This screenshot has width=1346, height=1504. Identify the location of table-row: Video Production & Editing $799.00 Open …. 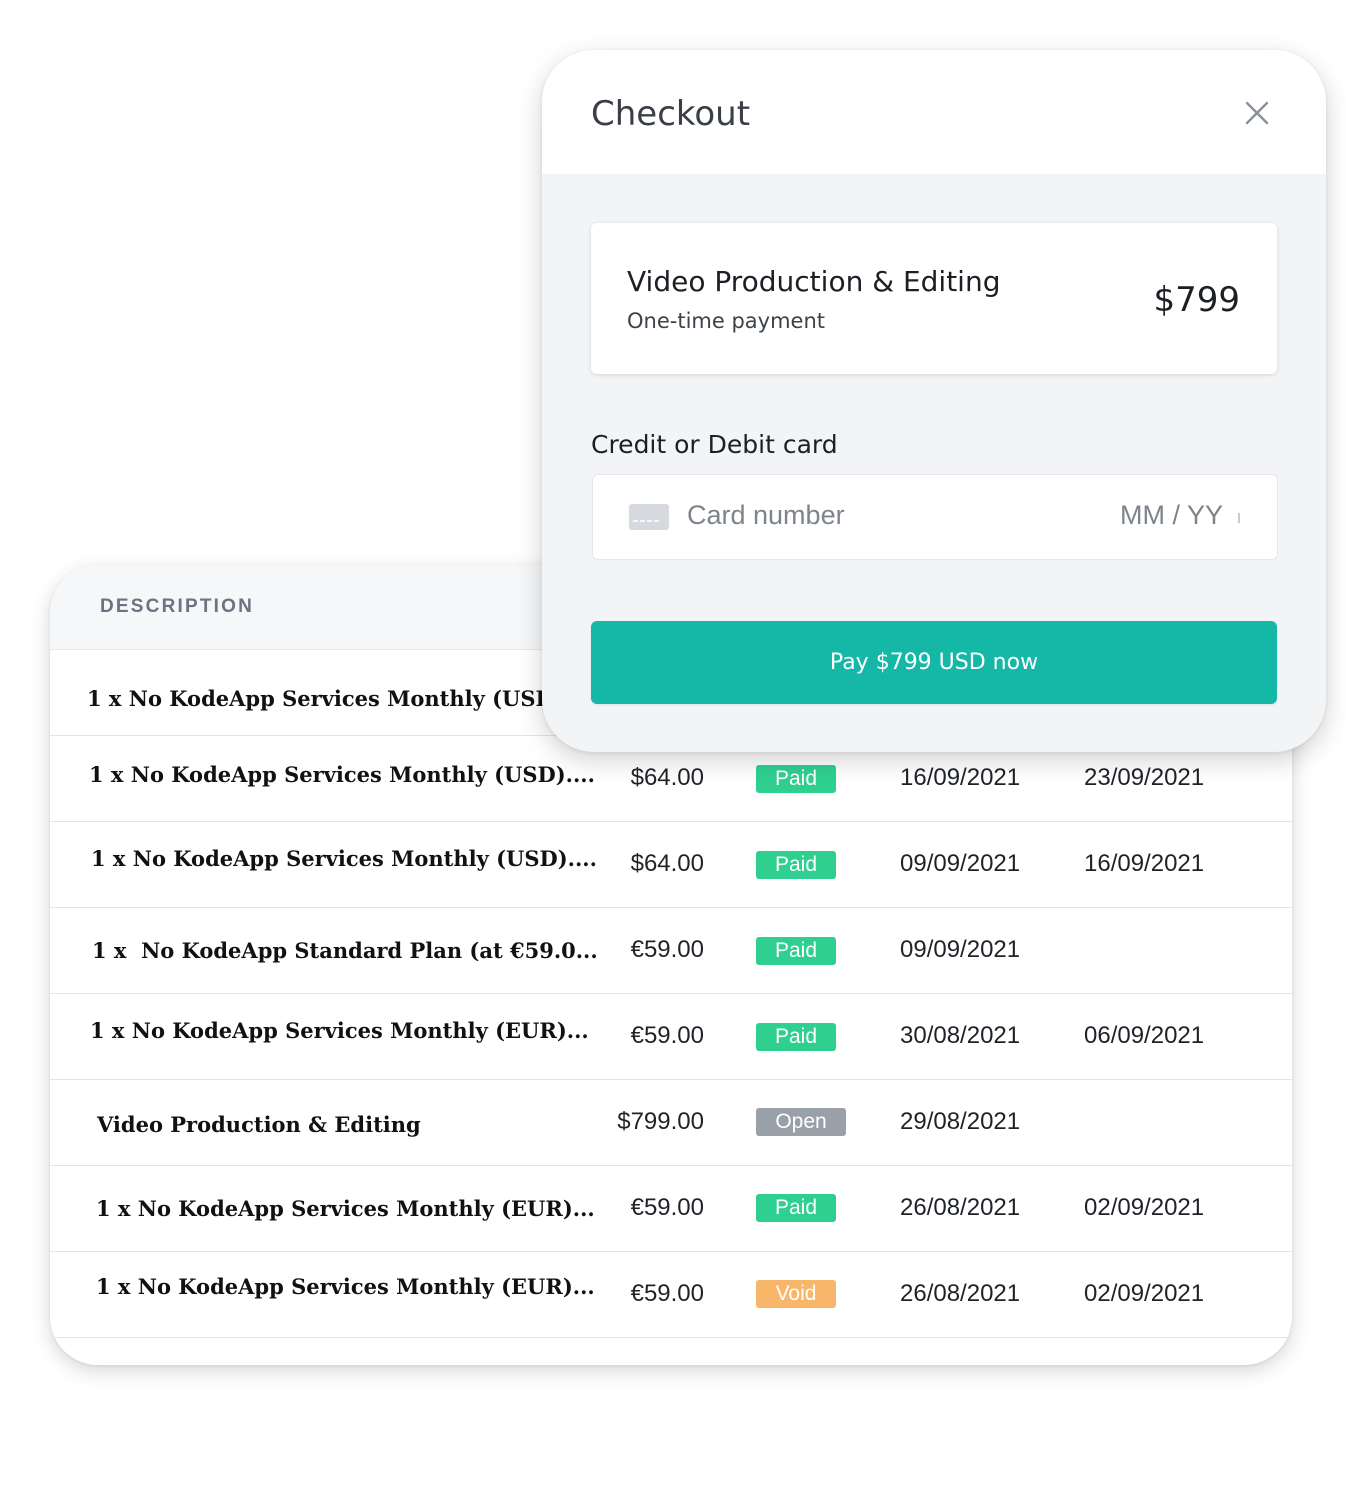
(671, 1122).